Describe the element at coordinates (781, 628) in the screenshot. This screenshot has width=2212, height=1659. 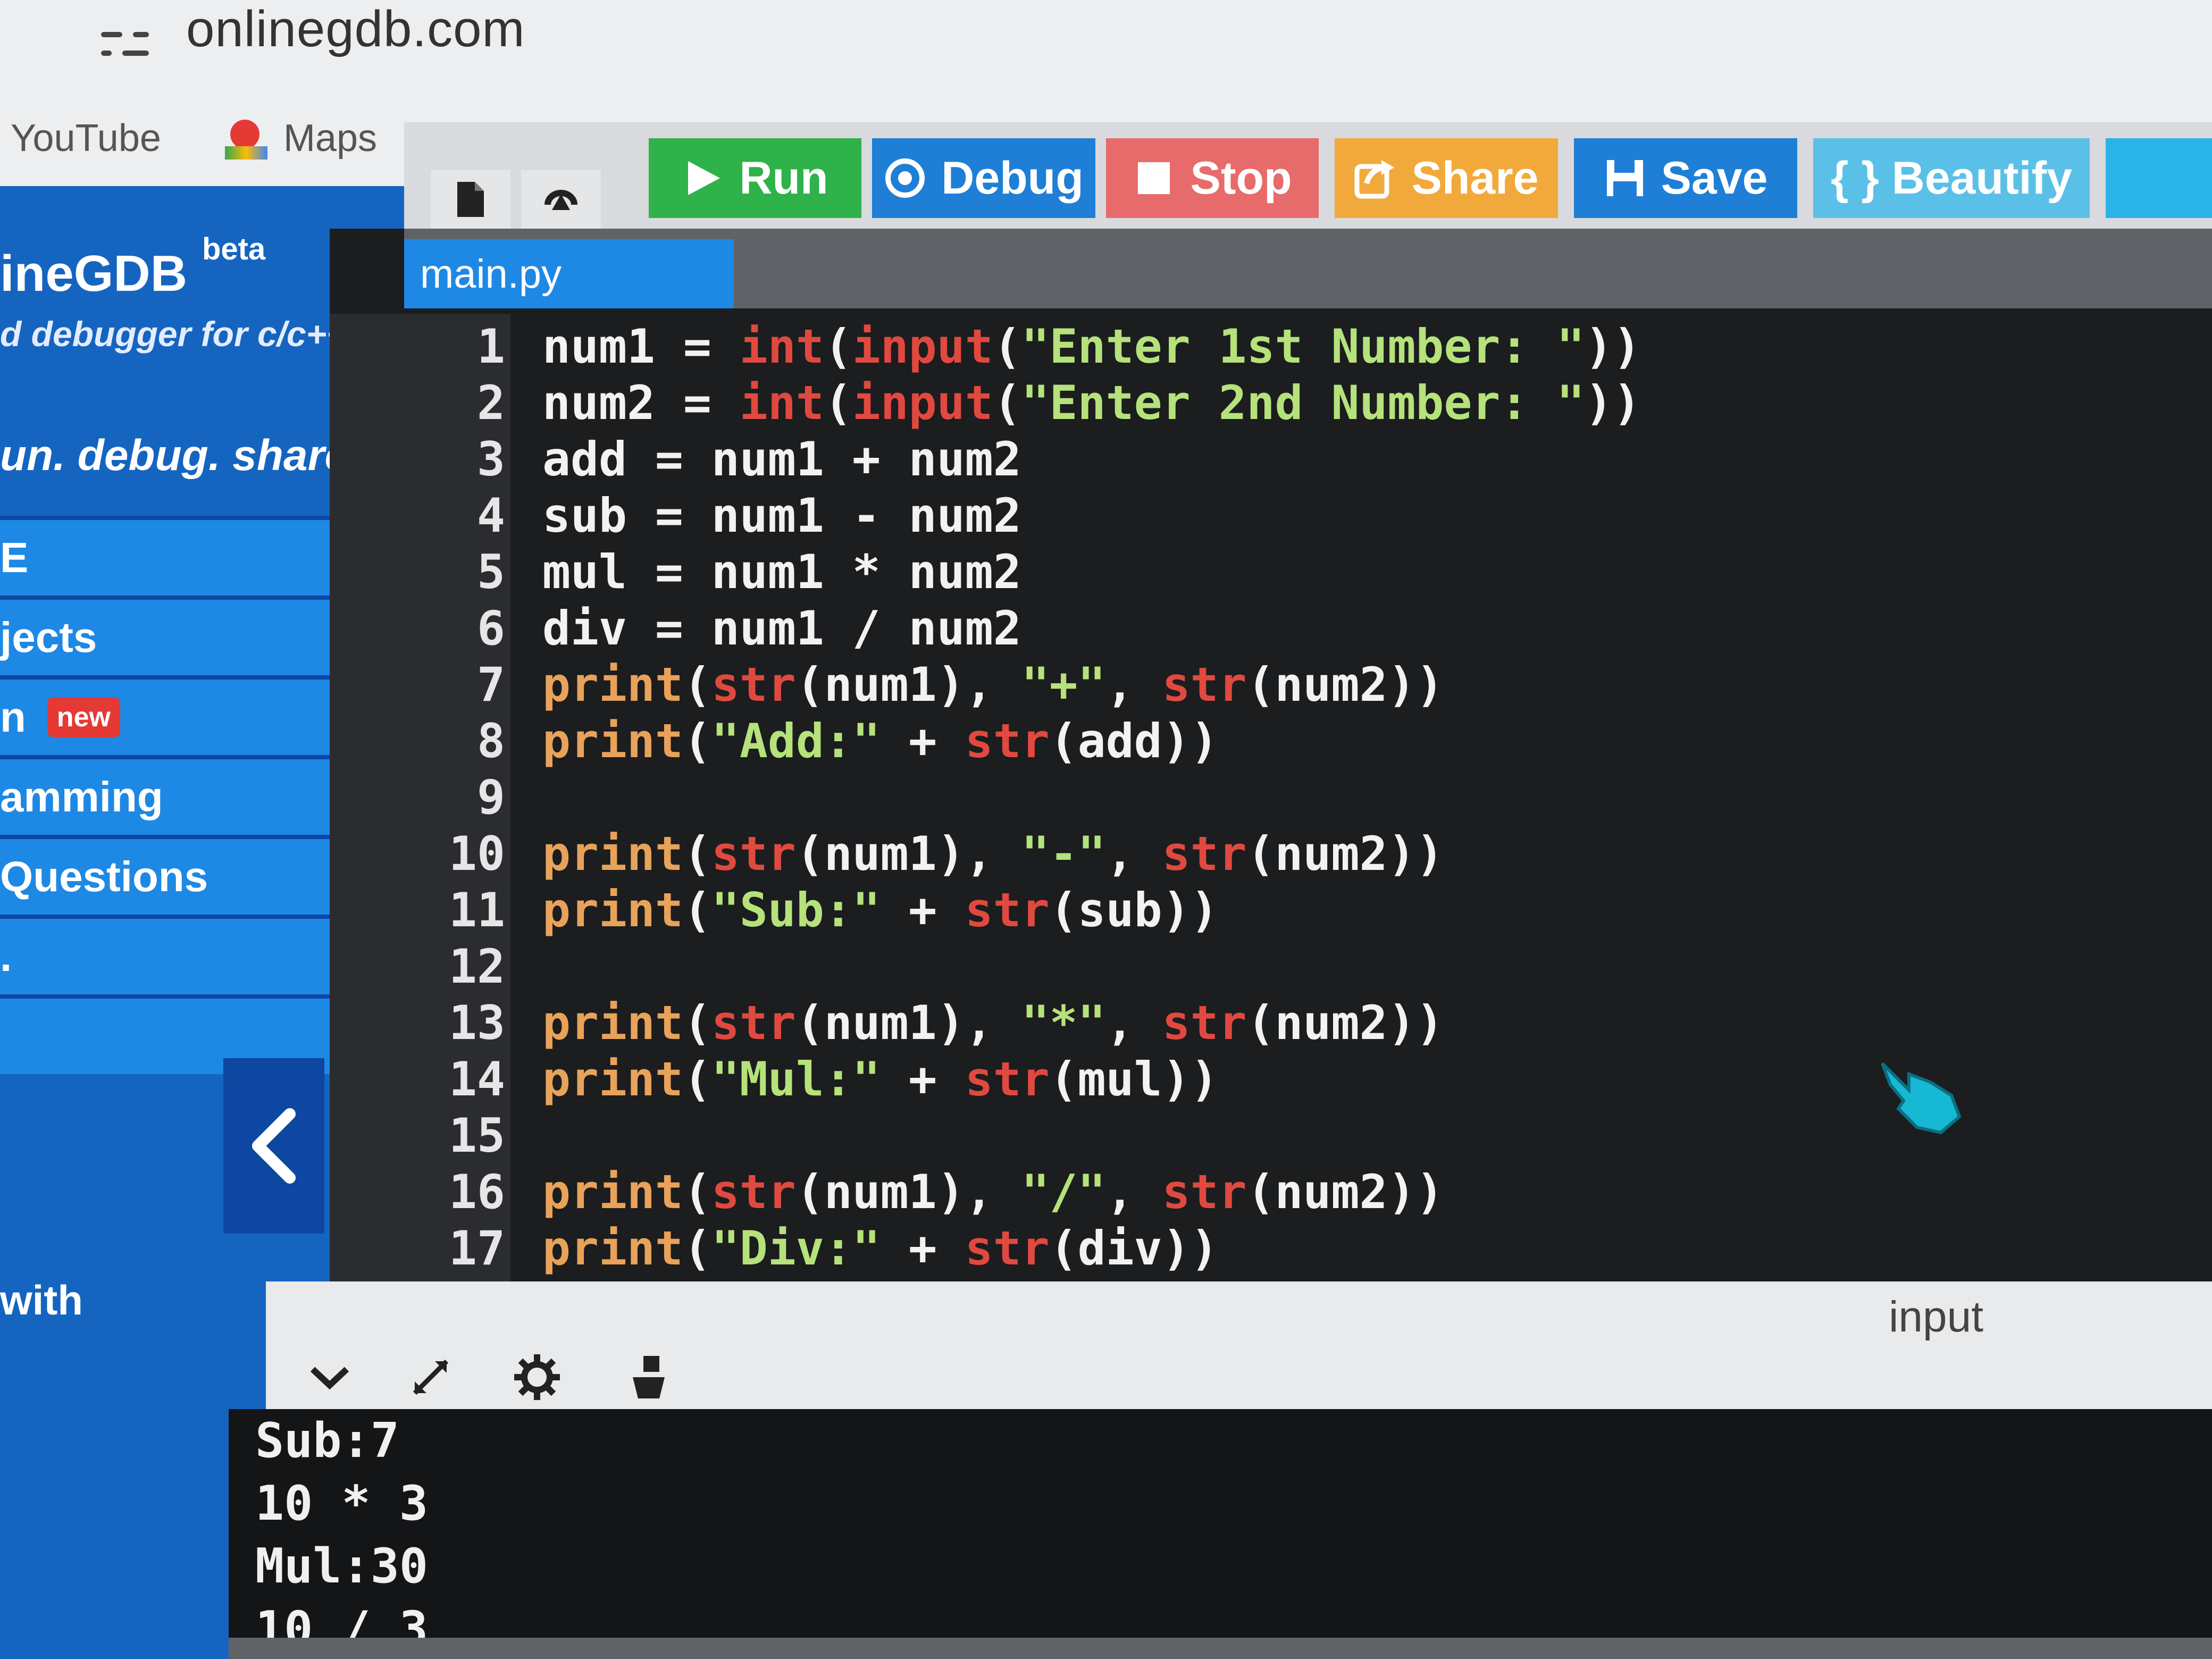
I see `code-text: div = num1 / num2` at that location.